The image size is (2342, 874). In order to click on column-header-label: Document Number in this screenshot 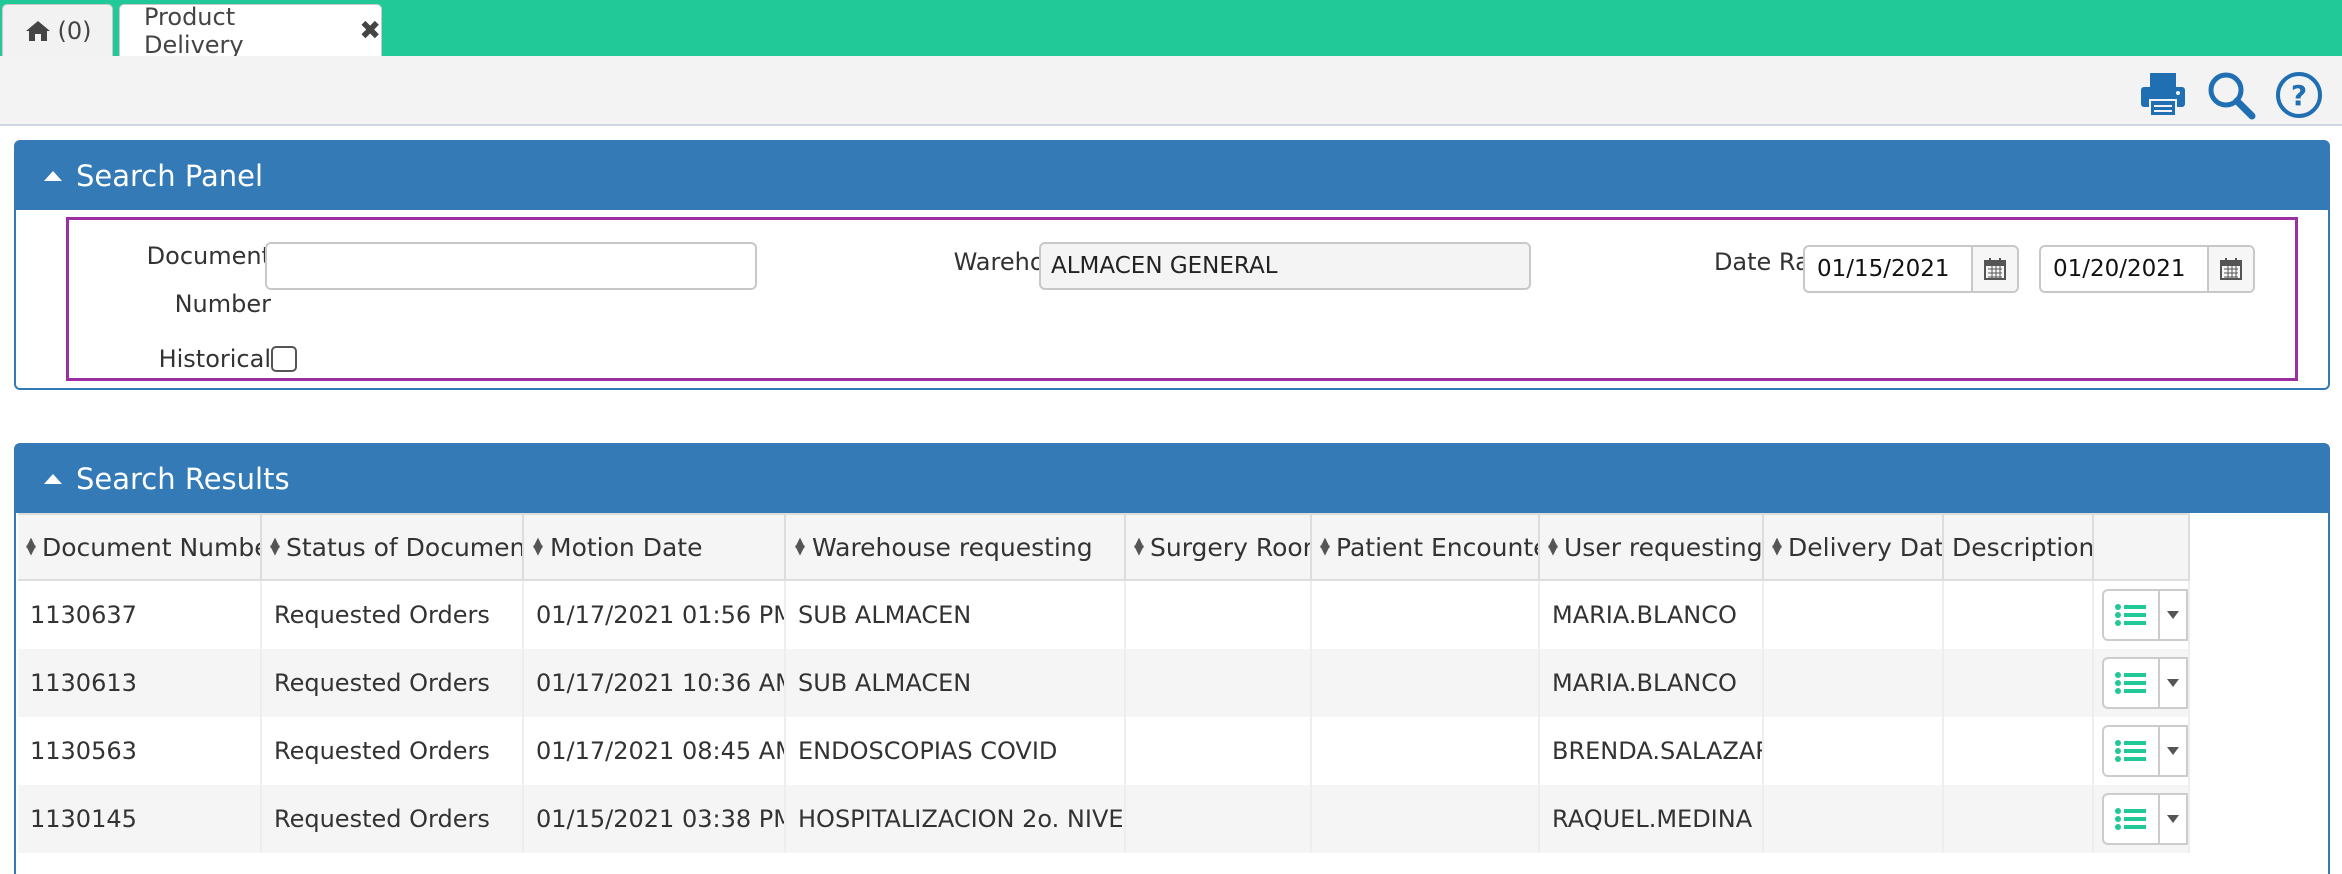, I will do `click(152, 547)`.